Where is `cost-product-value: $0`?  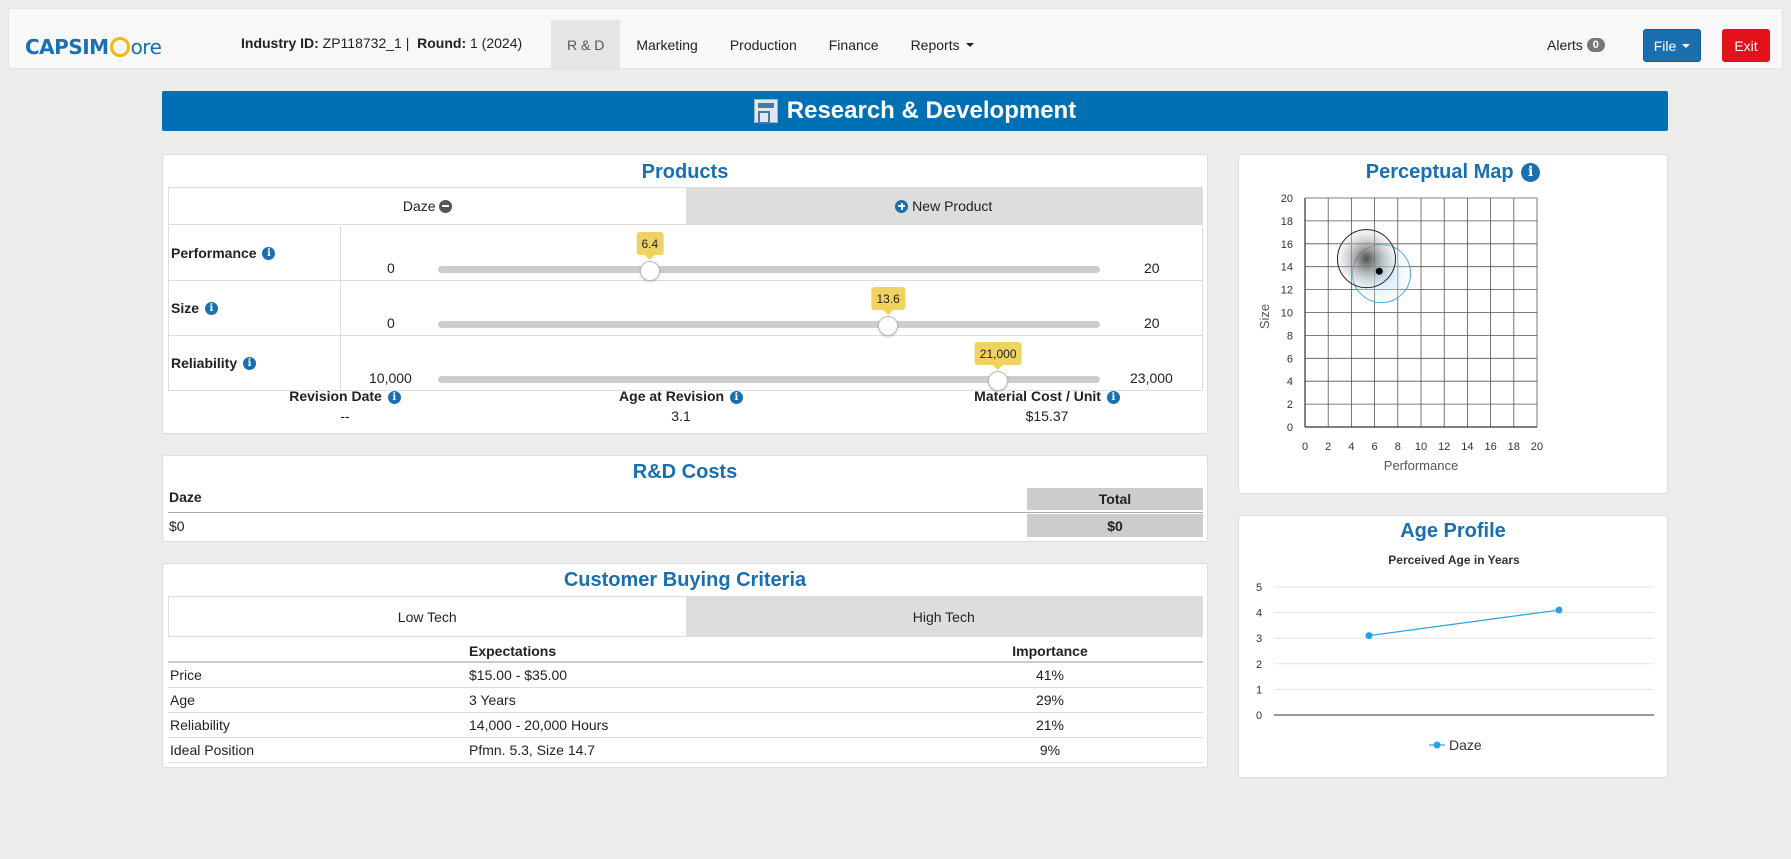 cost-product-value: $0 is located at coordinates (177, 526).